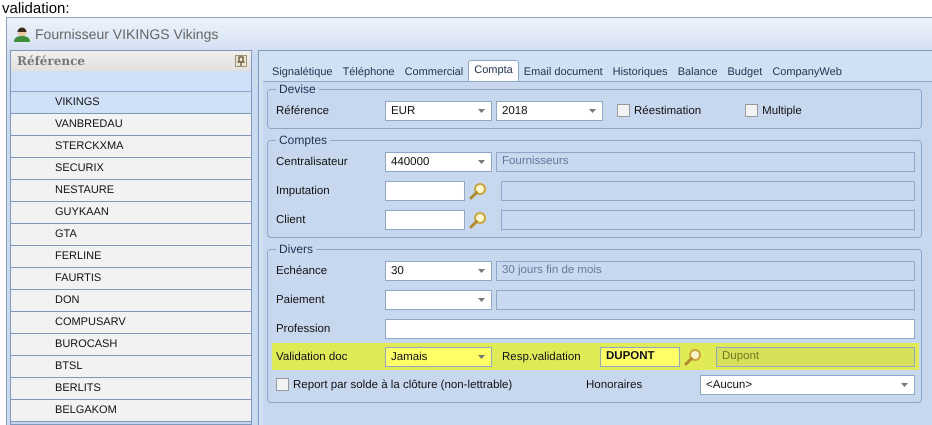 The width and height of the screenshot is (932, 425). Describe the element at coordinates (131, 235) in the screenshot. I see `list-item: GTA` at that location.